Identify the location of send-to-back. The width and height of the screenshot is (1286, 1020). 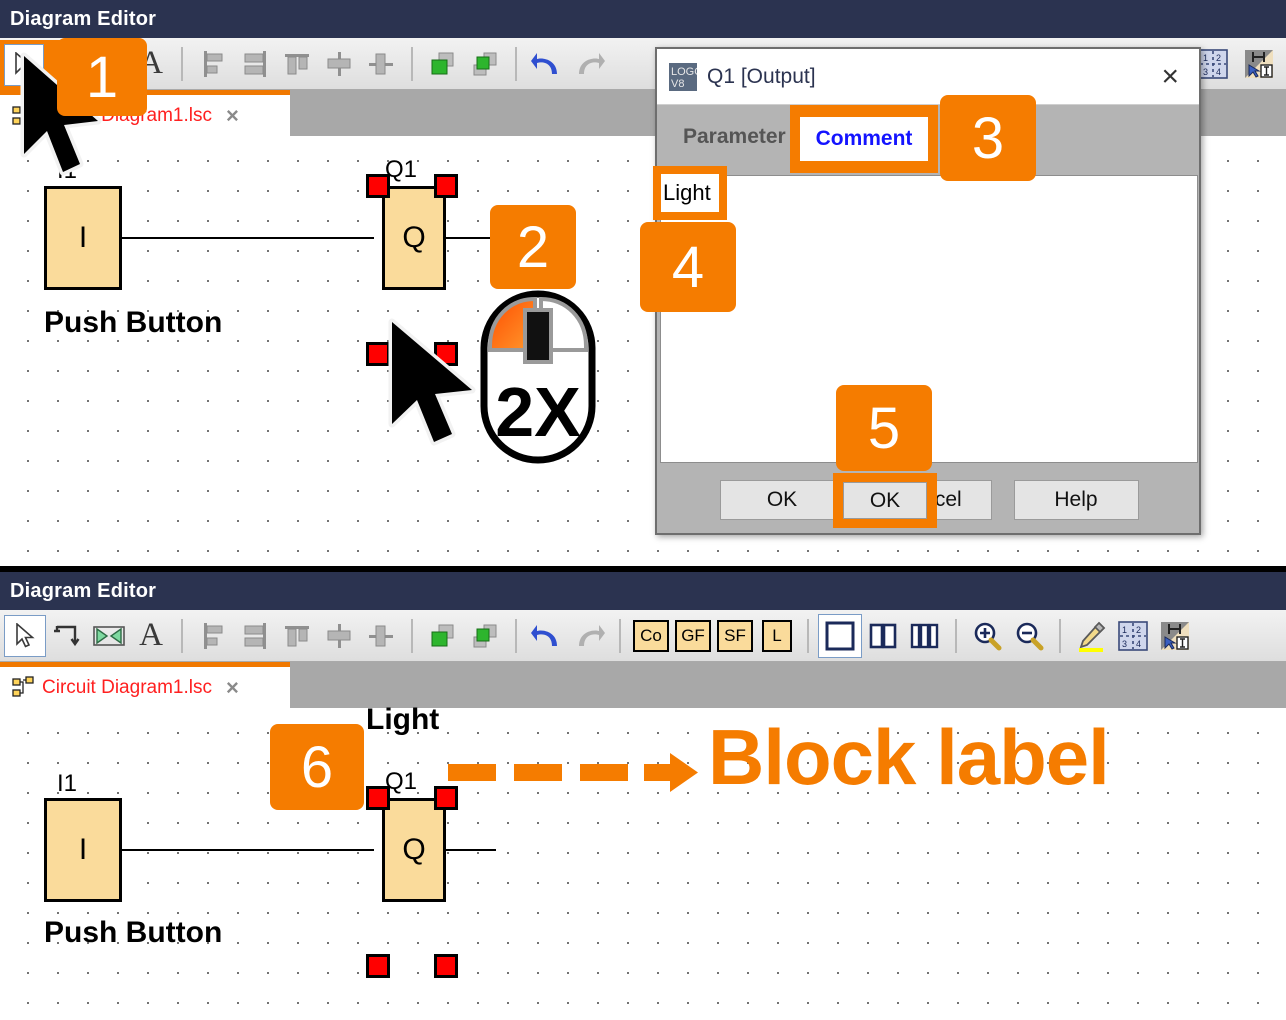
(485, 64).